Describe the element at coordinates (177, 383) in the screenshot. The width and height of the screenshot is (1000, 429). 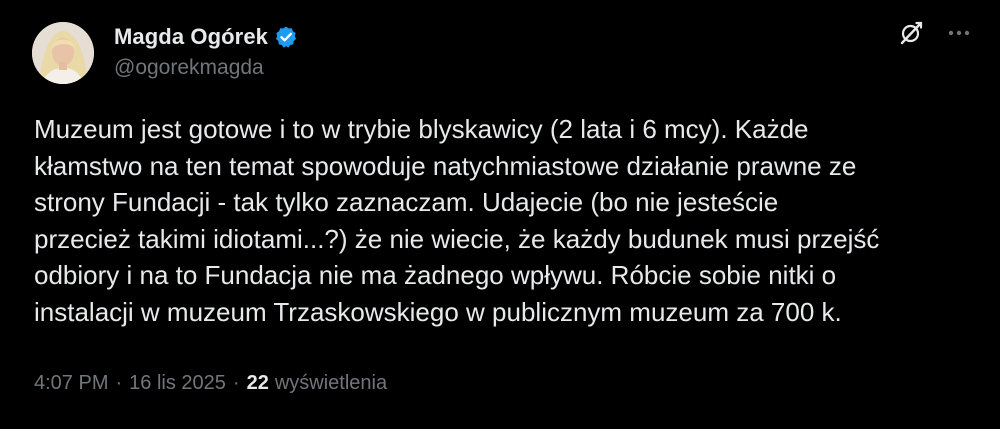
I see `tweet-date: 16 lis 2025` at that location.